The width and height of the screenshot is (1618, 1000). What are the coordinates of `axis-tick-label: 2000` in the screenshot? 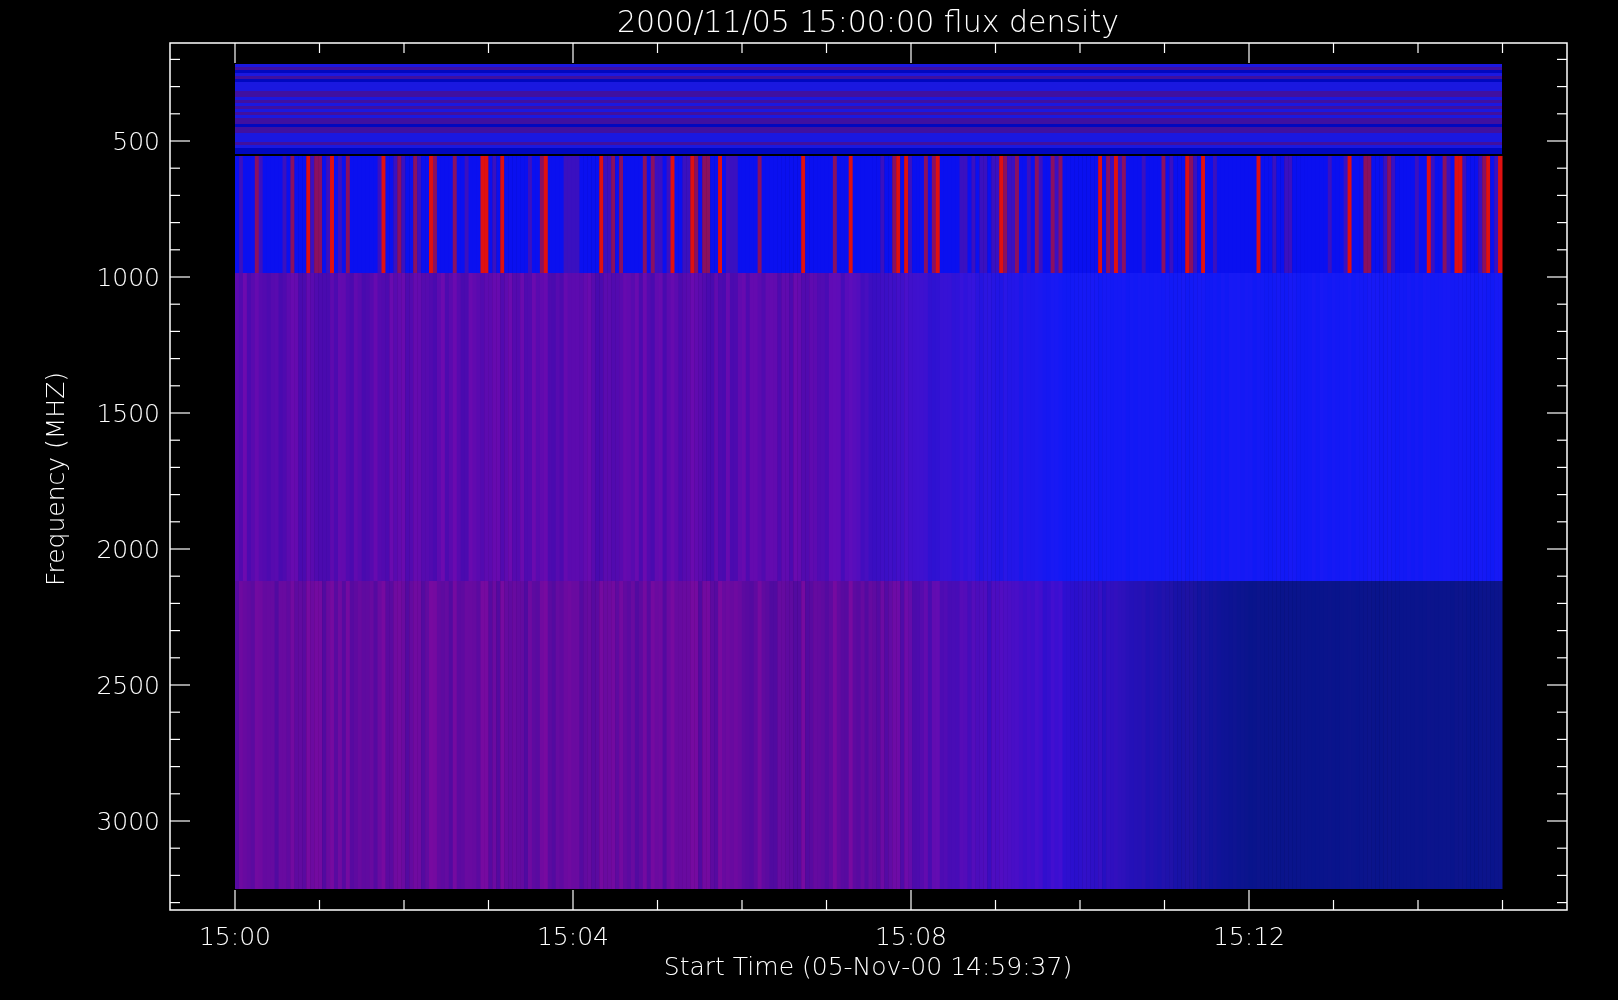 It's located at (128, 549).